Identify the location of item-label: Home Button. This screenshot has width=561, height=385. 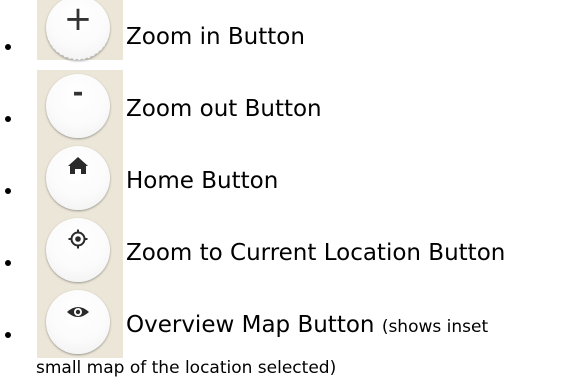
(202, 181).